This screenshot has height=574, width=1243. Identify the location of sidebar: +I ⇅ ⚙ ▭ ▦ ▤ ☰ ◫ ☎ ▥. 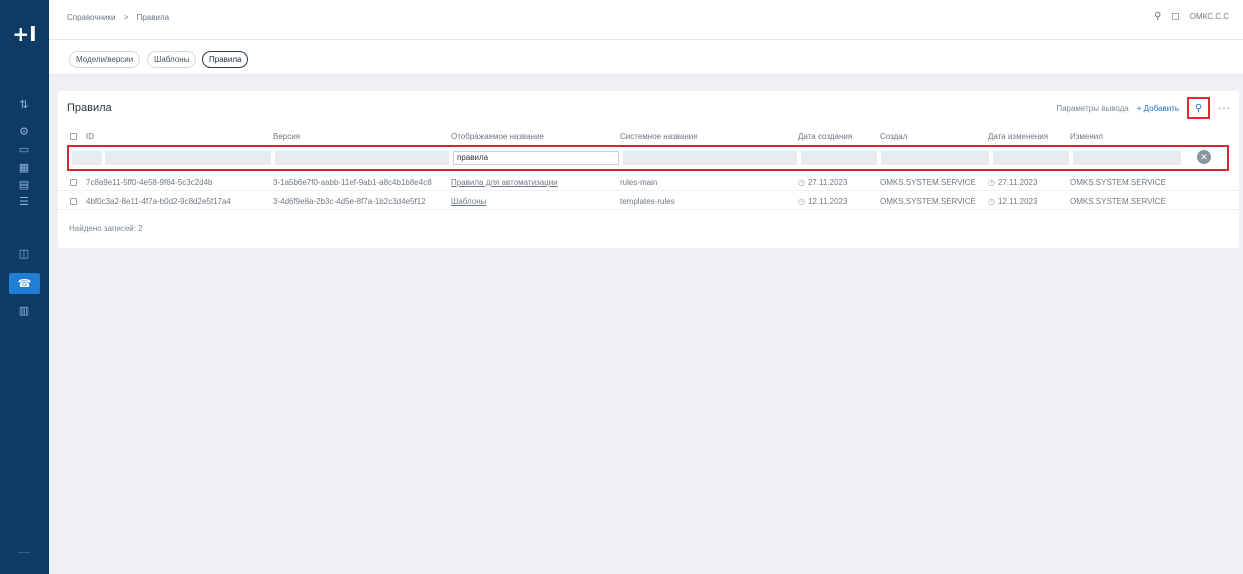
(24, 287).